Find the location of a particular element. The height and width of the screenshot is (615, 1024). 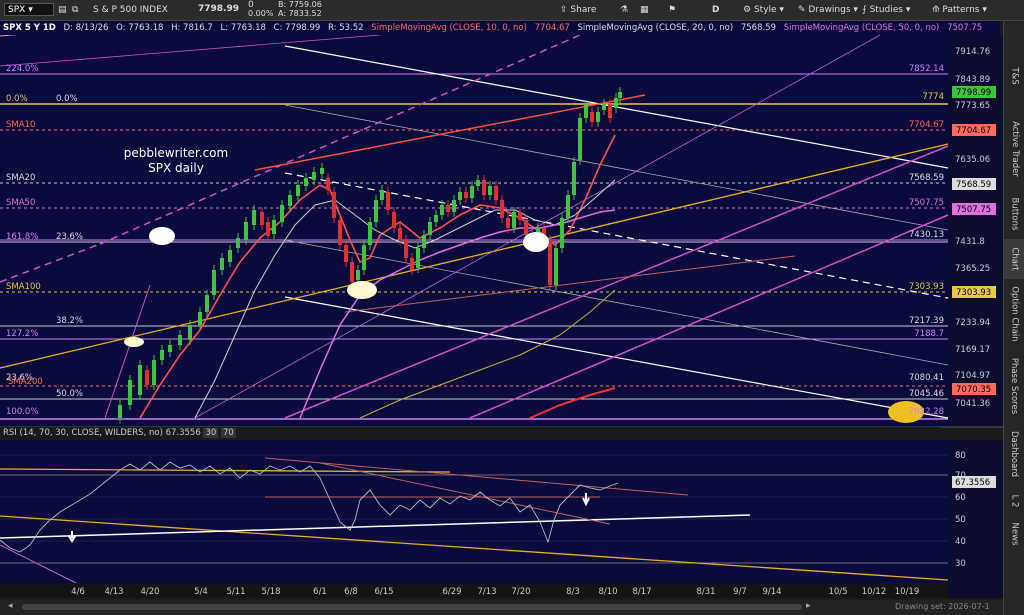

tab-dashboard: Dashboard is located at coordinates (1014, 453).